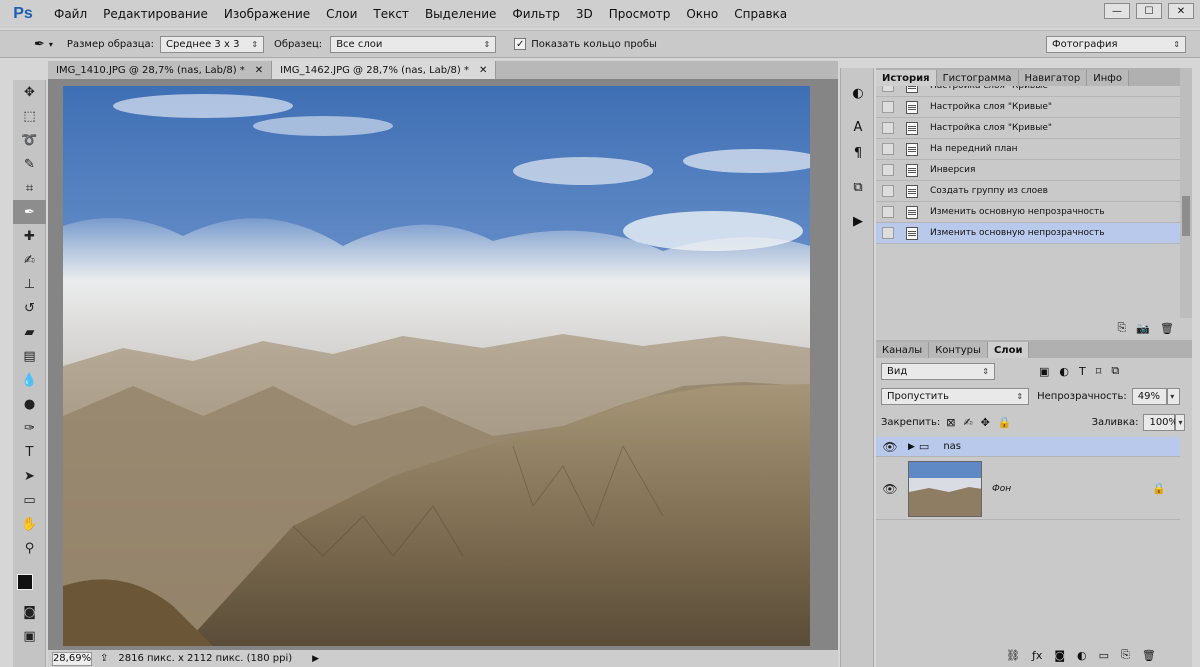  Describe the element at coordinates (1005, 422) in the screenshot. I see `lock-all-icon: 🔒` at that location.